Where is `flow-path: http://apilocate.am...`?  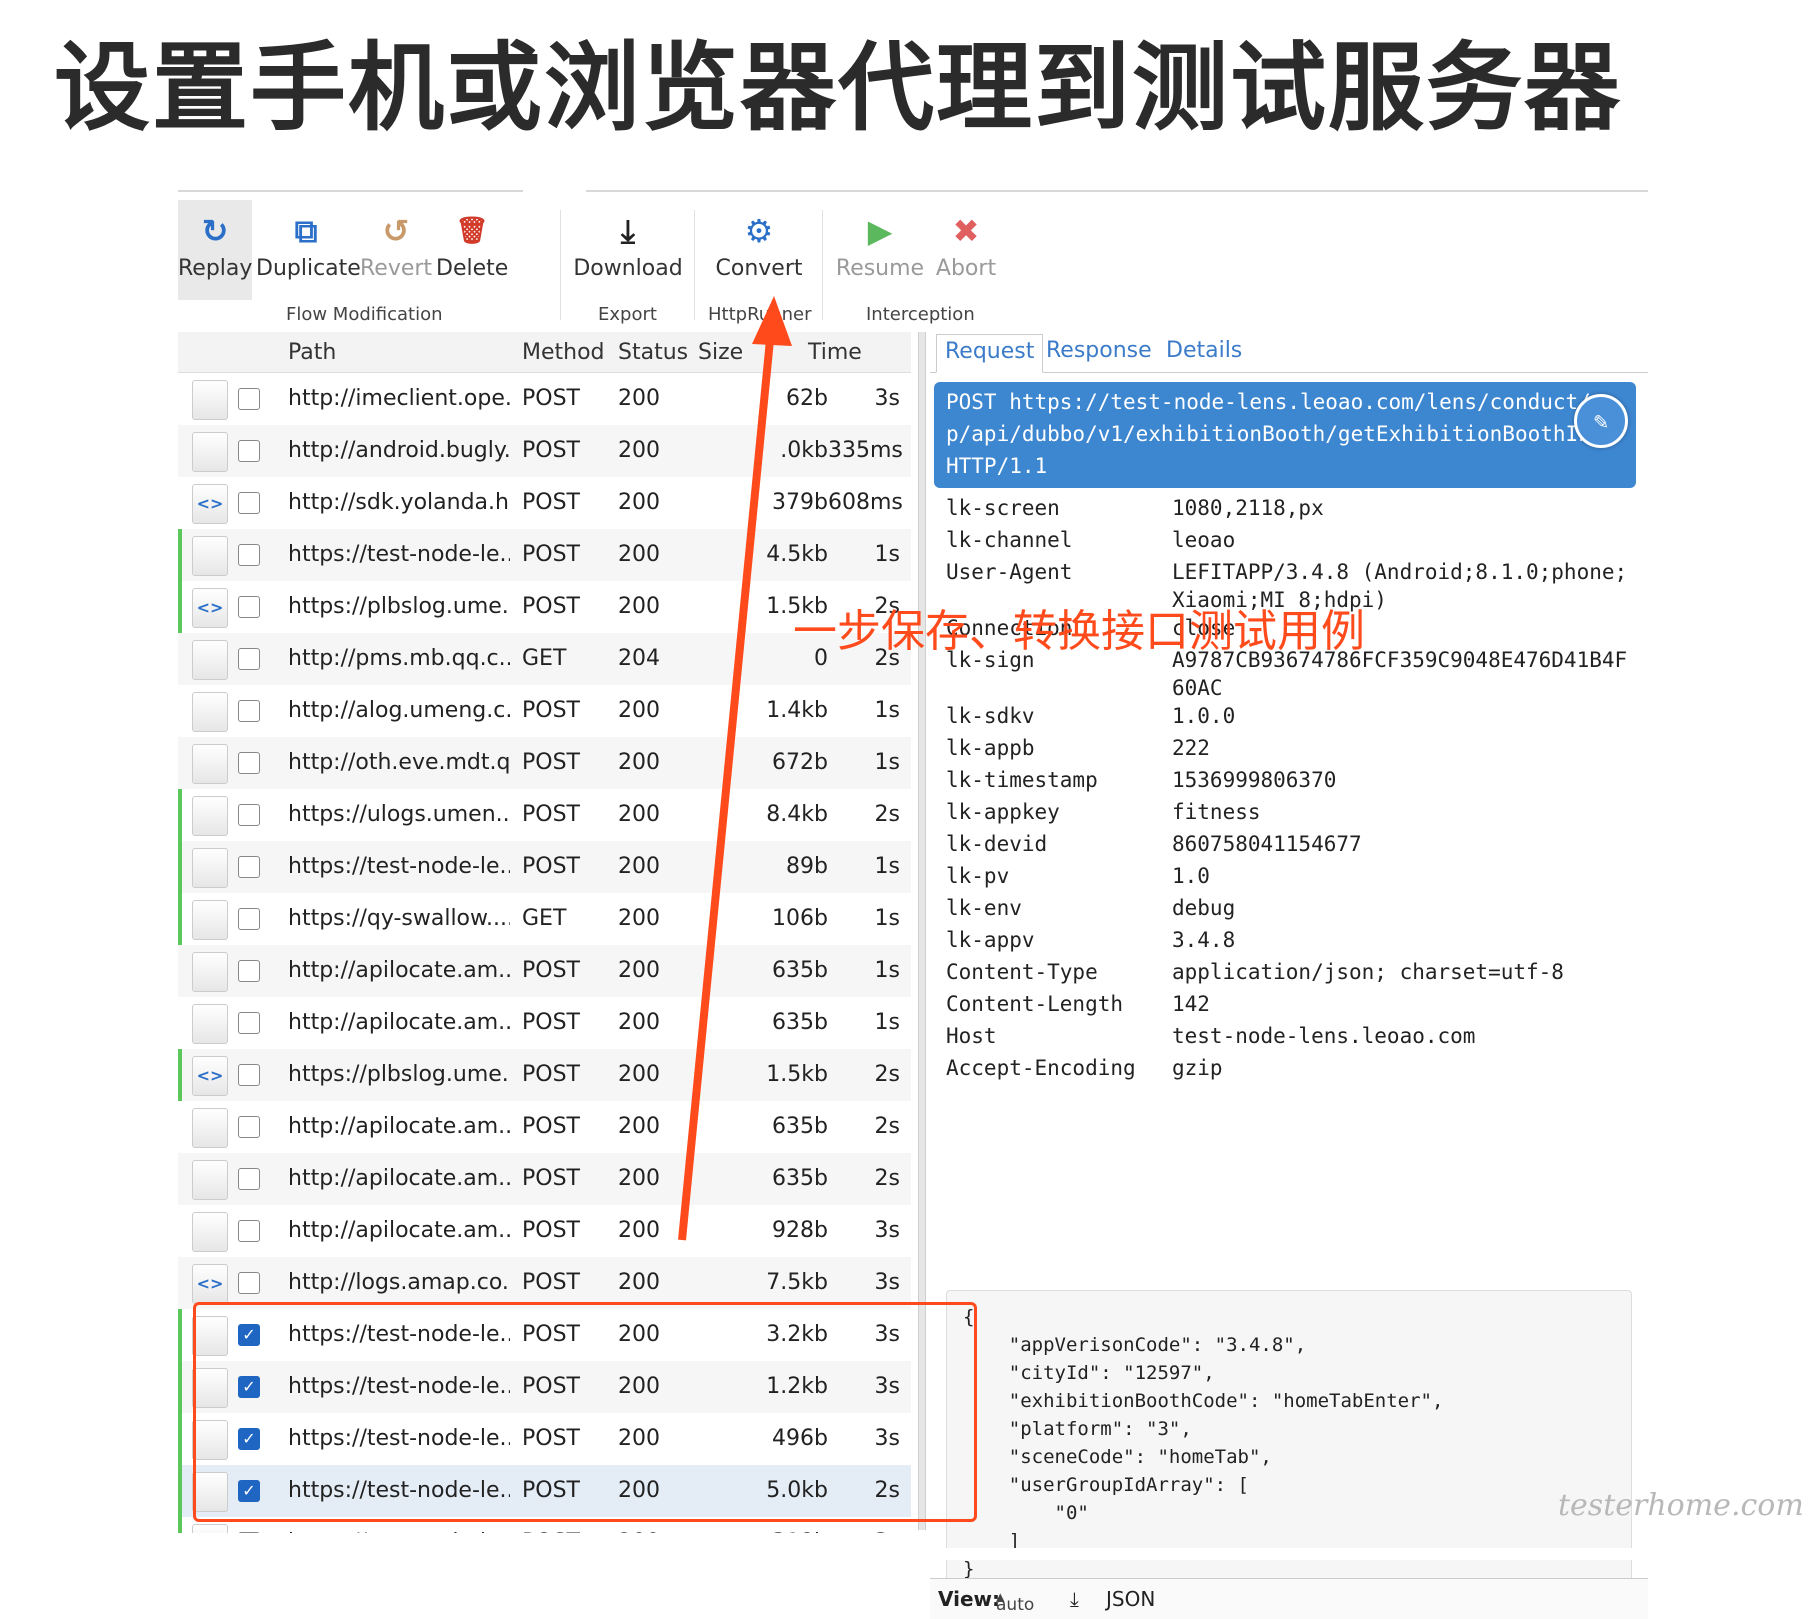 flow-path: http://apilocate.am... is located at coordinates (399, 1126).